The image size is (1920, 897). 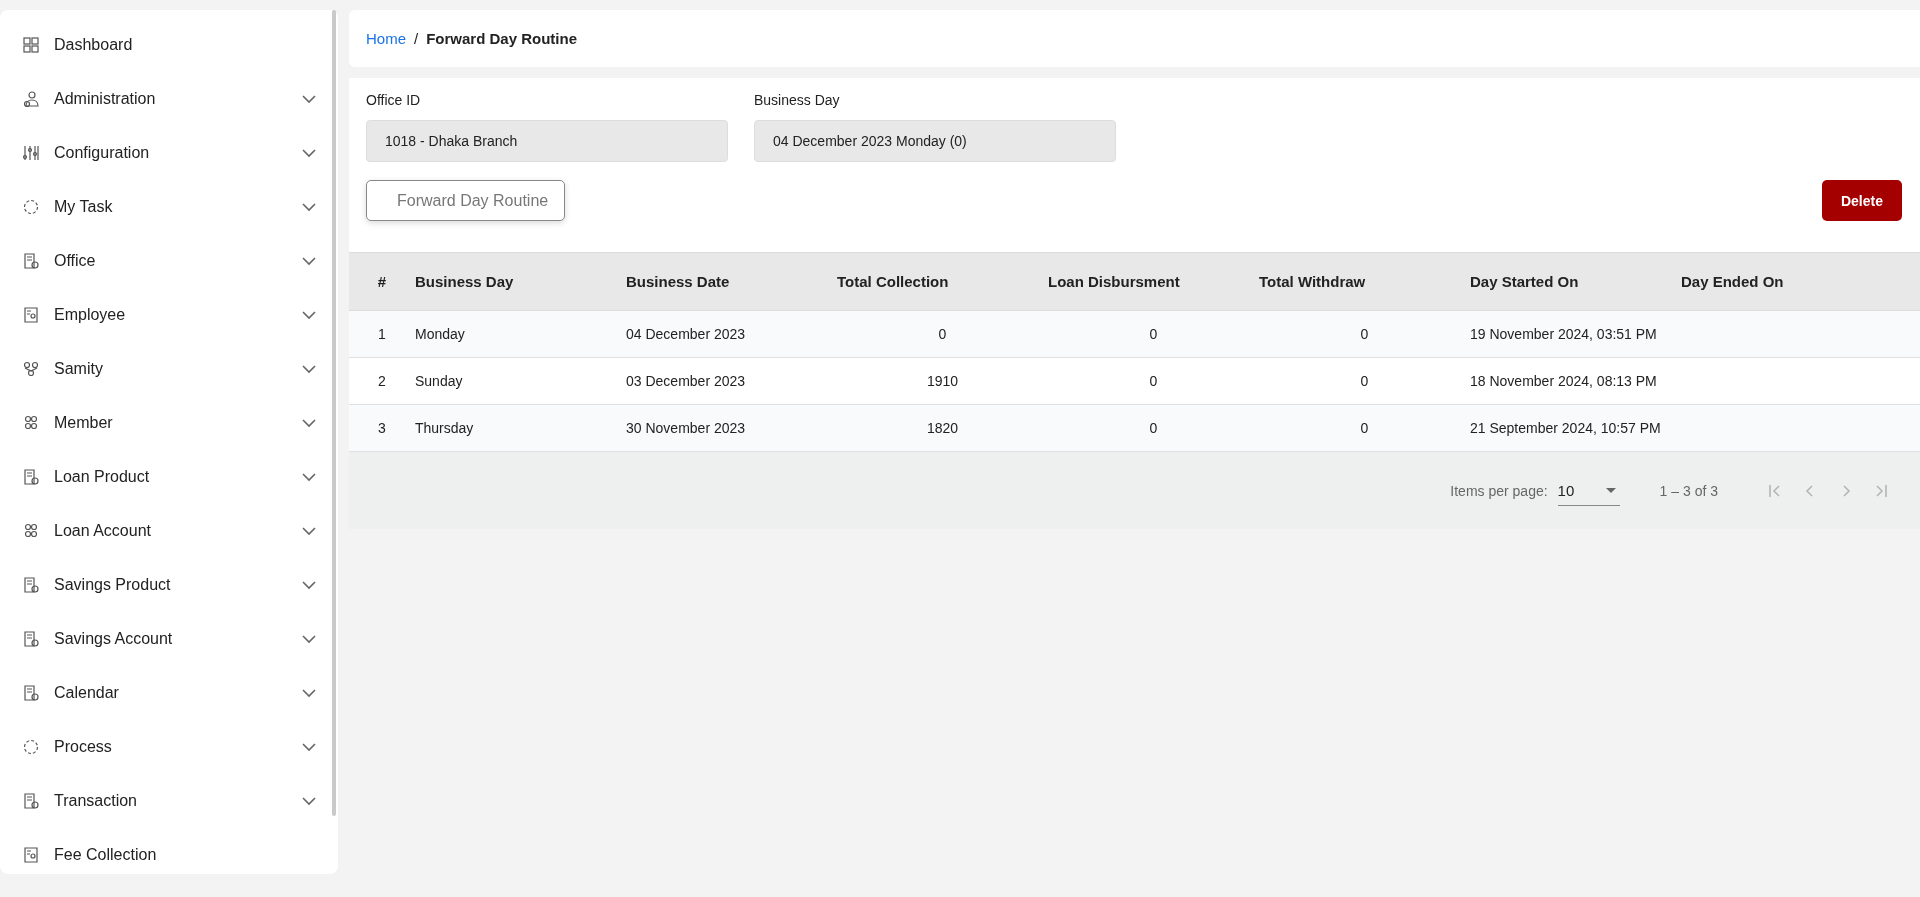 What do you see at coordinates (382, 334) in the screenshot?
I see `table-cell: 1` at bounding box center [382, 334].